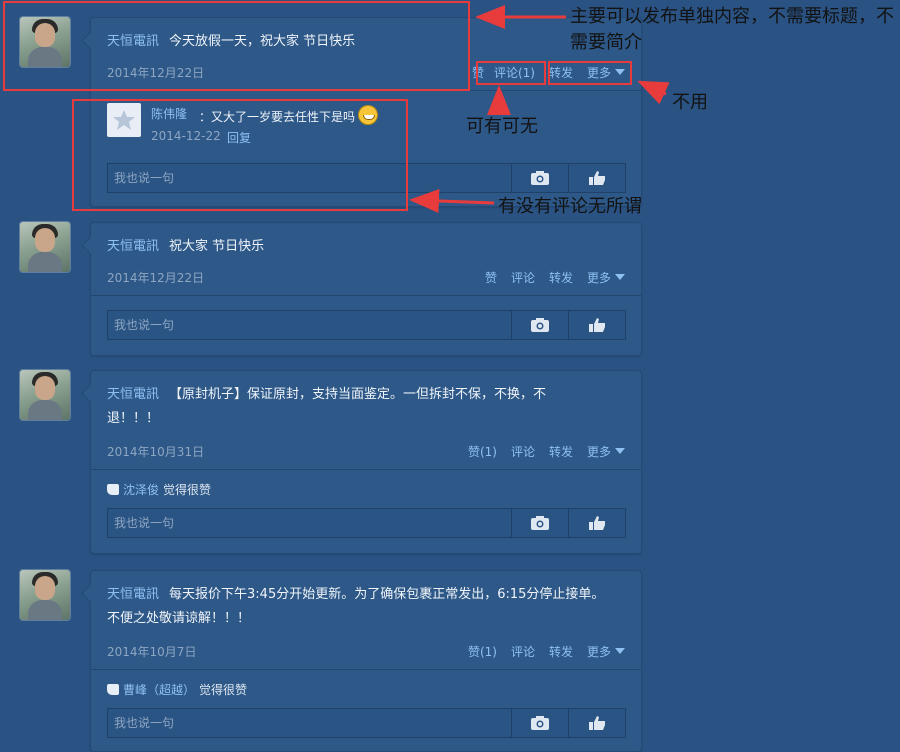  I want to click on annotation-comments-optional: 有没有评论无所谓, so click(570, 206).